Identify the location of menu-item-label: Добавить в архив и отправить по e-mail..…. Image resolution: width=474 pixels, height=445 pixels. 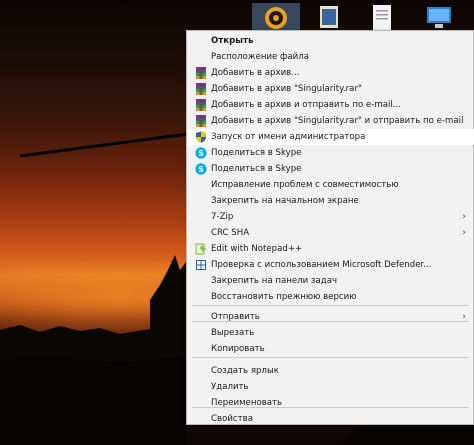
(306, 105).